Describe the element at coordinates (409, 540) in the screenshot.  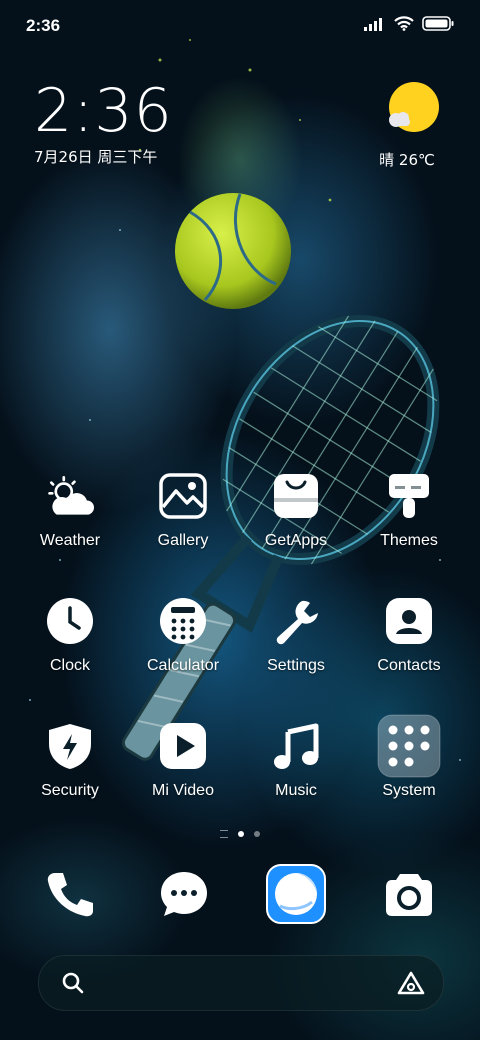
I see `app-label: Themes` at that location.